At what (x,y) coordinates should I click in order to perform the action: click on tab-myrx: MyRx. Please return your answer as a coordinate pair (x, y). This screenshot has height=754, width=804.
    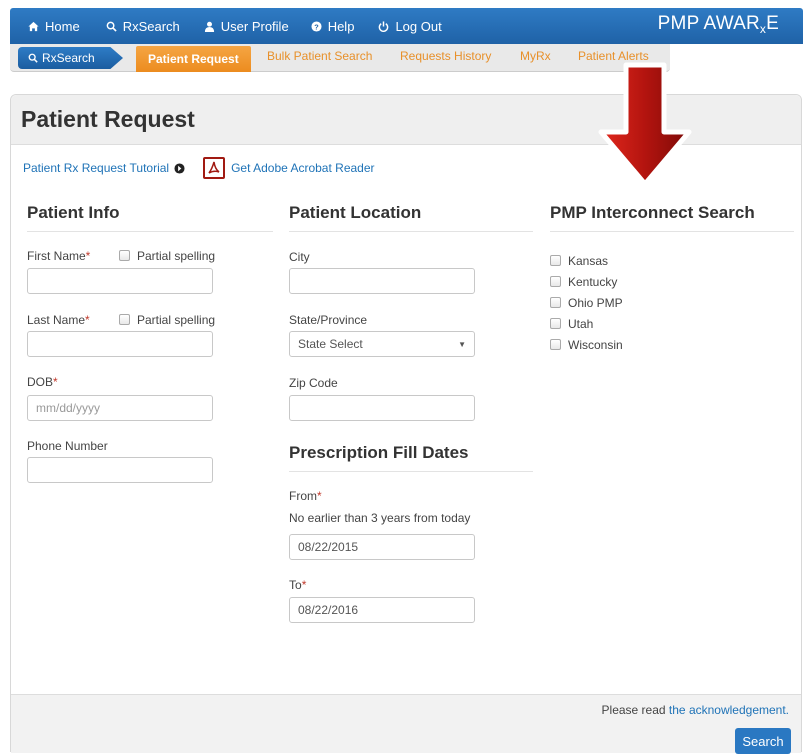
    Looking at the image, I should click on (535, 56).